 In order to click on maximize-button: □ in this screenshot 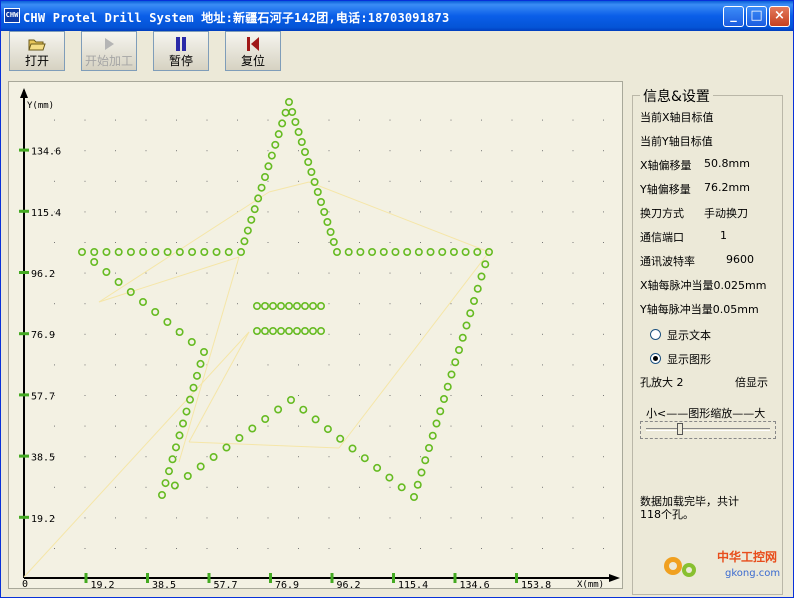, I will do `click(756, 16)`.